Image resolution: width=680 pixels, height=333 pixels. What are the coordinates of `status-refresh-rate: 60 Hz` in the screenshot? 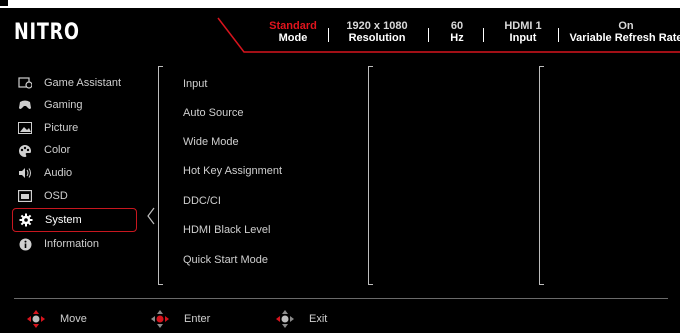 It's located at (457, 32).